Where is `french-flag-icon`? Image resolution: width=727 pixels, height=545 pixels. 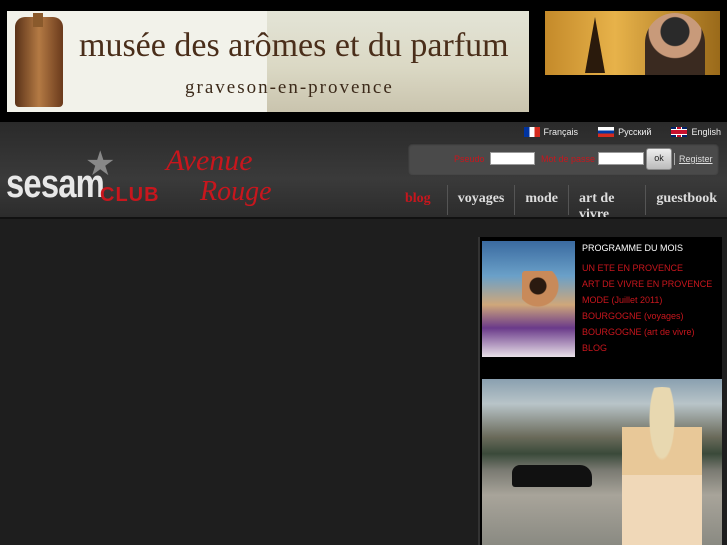
french-flag-icon is located at coordinates (531, 132).